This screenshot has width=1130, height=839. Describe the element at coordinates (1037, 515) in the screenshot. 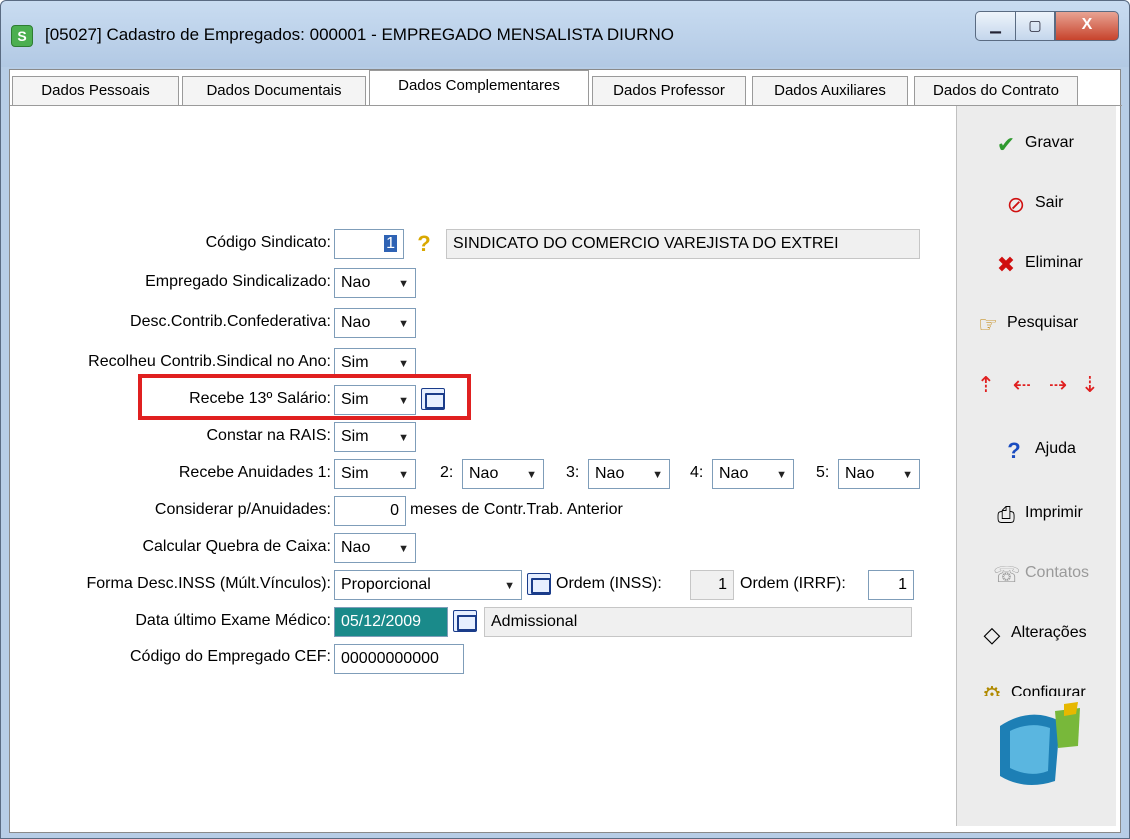

I see `imprimir-button: ⎙ Imprimir` at that location.